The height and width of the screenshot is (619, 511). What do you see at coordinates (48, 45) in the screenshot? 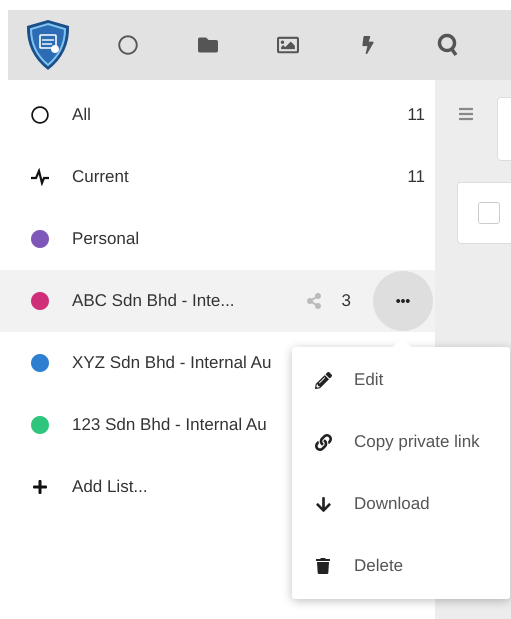
I see `shield-logo-icon` at bounding box center [48, 45].